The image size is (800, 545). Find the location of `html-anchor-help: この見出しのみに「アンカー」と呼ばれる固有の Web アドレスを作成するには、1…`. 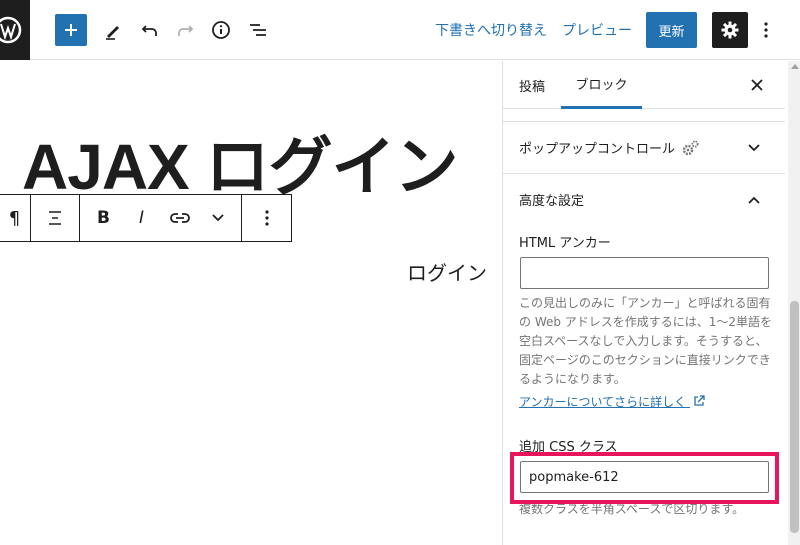

html-anchor-help: この見出しのみに「アンカー」と呼ばれる固有の Web アドレスを作成するには、1… is located at coordinates (646, 341).